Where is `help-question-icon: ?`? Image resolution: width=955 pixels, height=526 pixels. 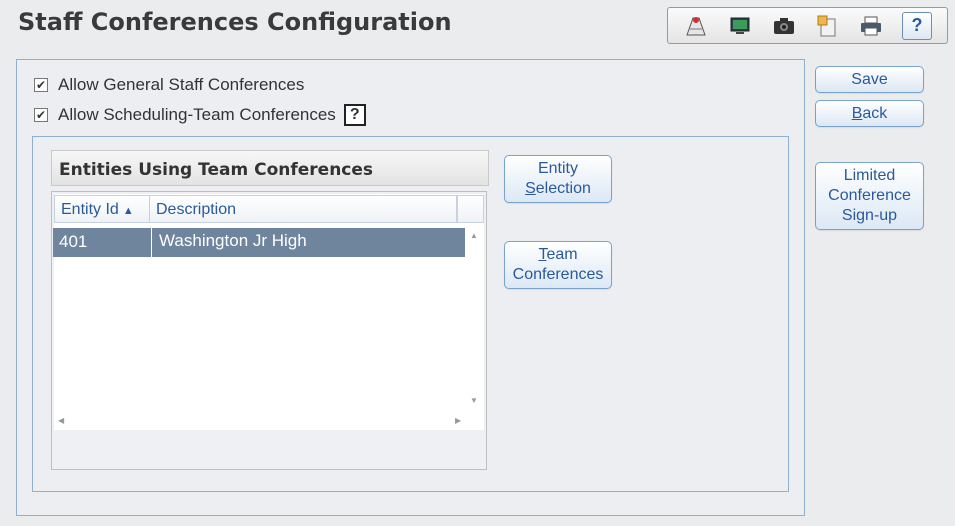
help-question-icon: ? is located at coordinates (354, 115).